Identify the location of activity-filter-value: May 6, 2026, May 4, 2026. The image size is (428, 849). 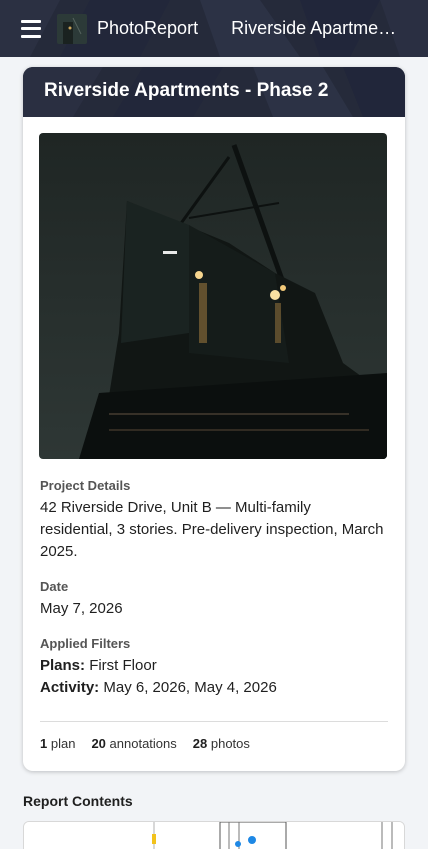
(190, 687).